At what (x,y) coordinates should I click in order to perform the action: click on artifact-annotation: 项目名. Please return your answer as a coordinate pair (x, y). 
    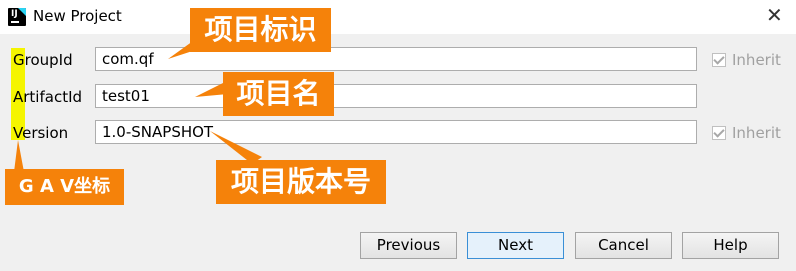
    Looking at the image, I should click on (278, 94).